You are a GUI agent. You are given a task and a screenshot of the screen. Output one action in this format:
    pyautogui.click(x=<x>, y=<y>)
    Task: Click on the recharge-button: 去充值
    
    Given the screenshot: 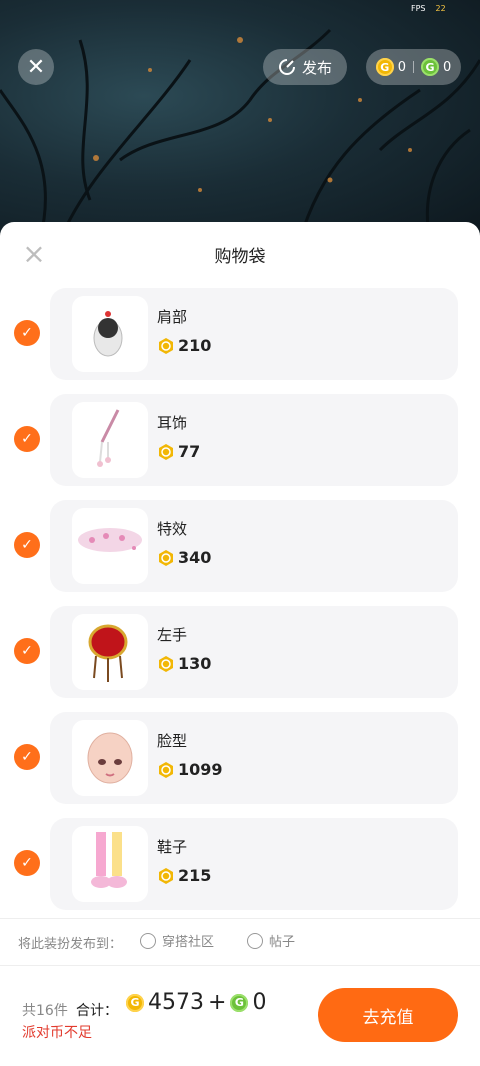 What is the action you would take?
    pyautogui.click(x=388, y=1015)
    